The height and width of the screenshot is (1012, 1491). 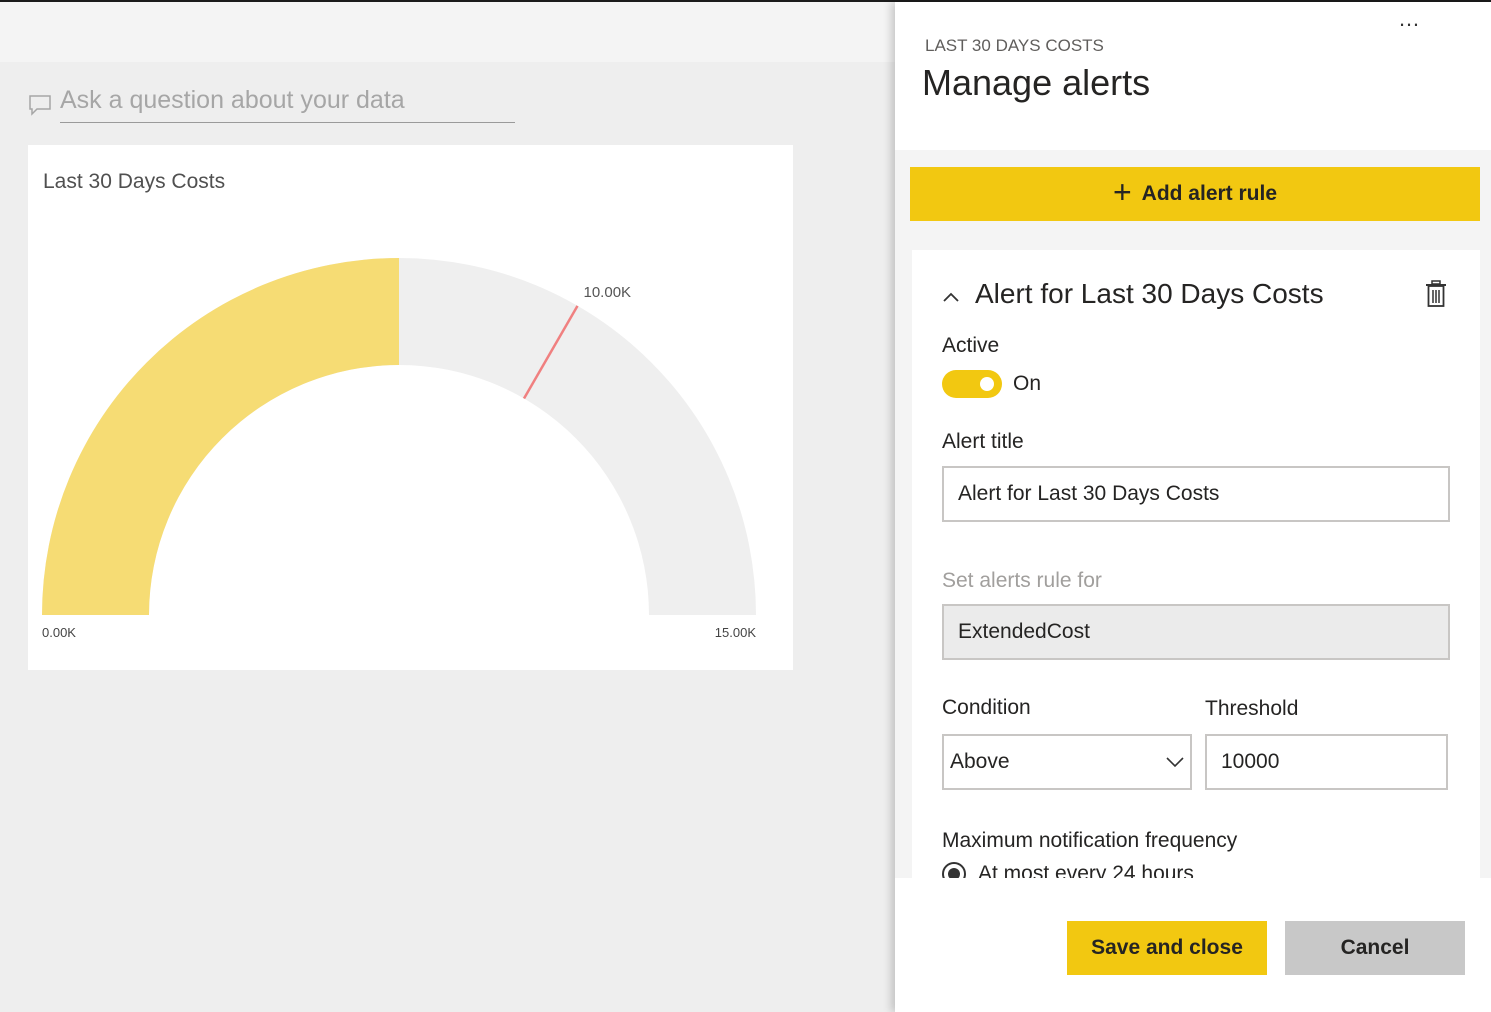 What do you see at coordinates (1252, 708) in the screenshot?
I see `threshold-label: Threshold` at bounding box center [1252, 708].